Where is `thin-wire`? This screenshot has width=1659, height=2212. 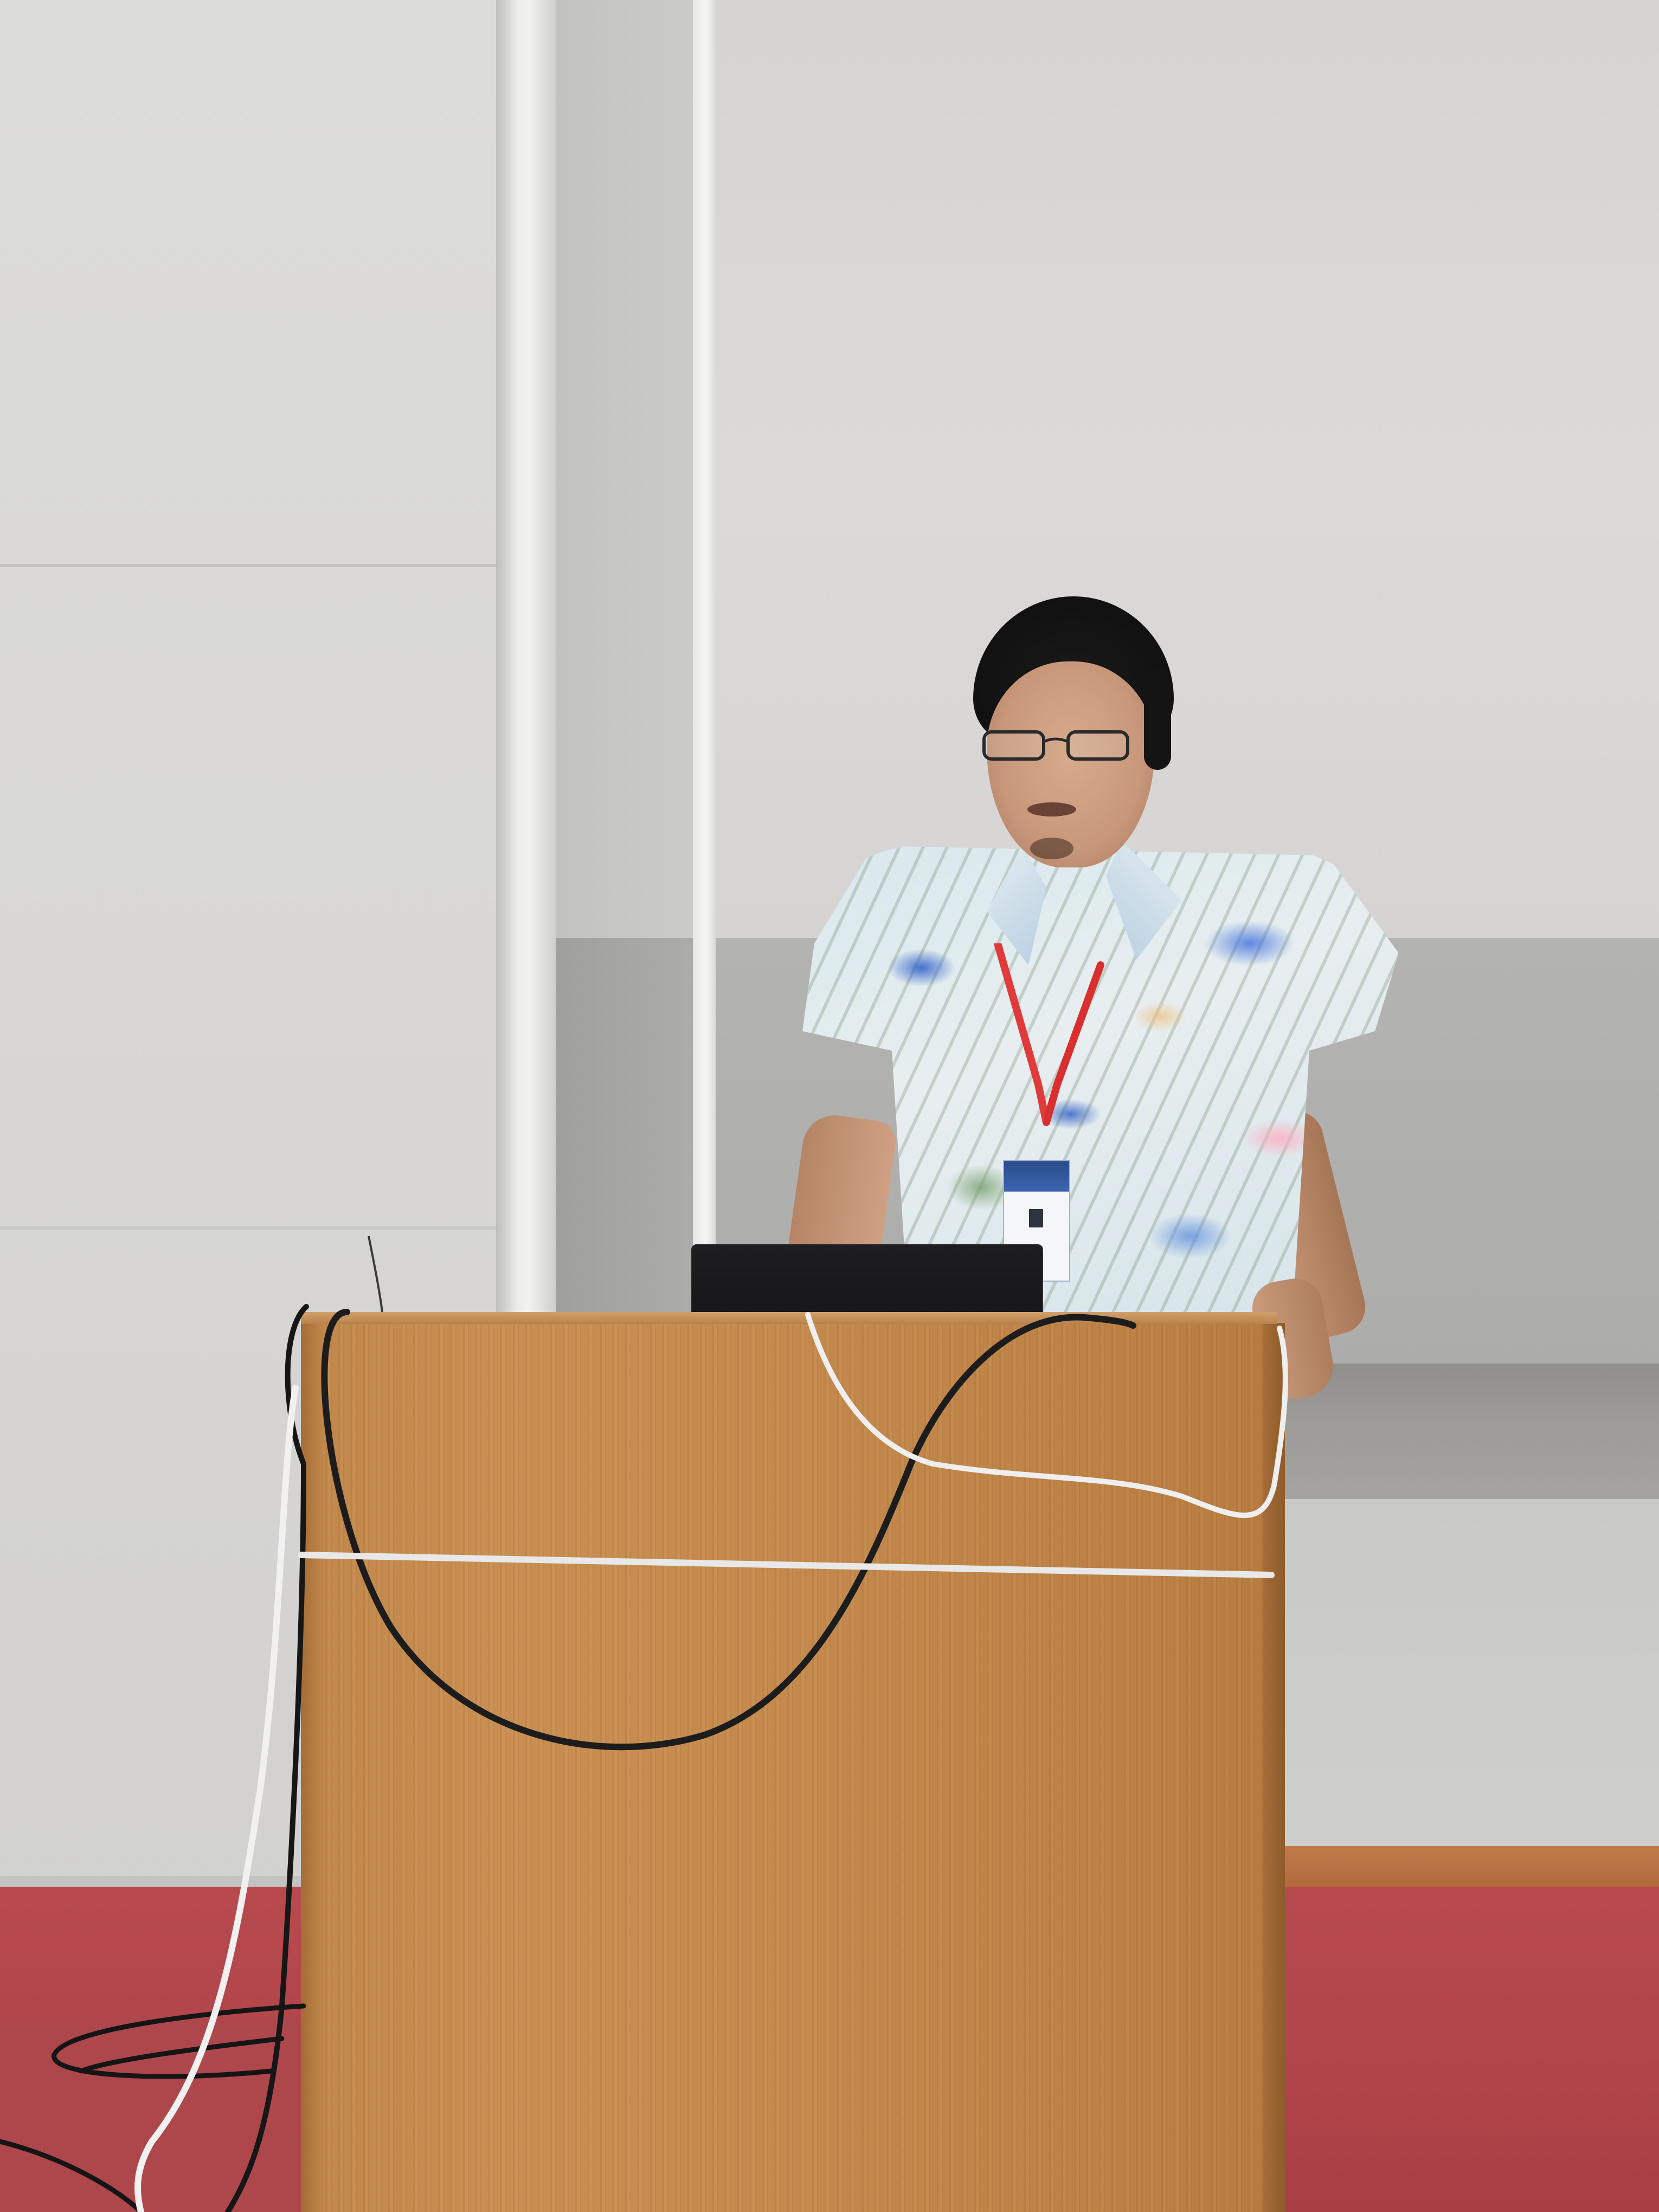
thin-wire is located at coordinates (375, 1274).